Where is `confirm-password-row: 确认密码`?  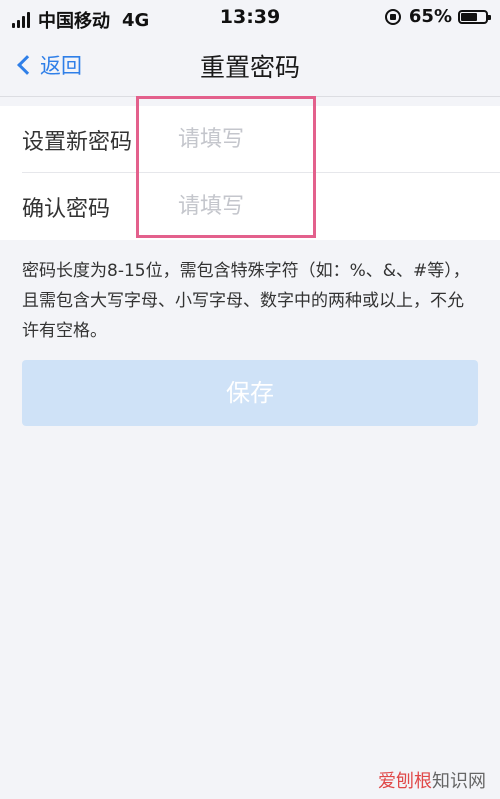
confirm-password-row: 确认密码 is located at coordinates (250, 206).